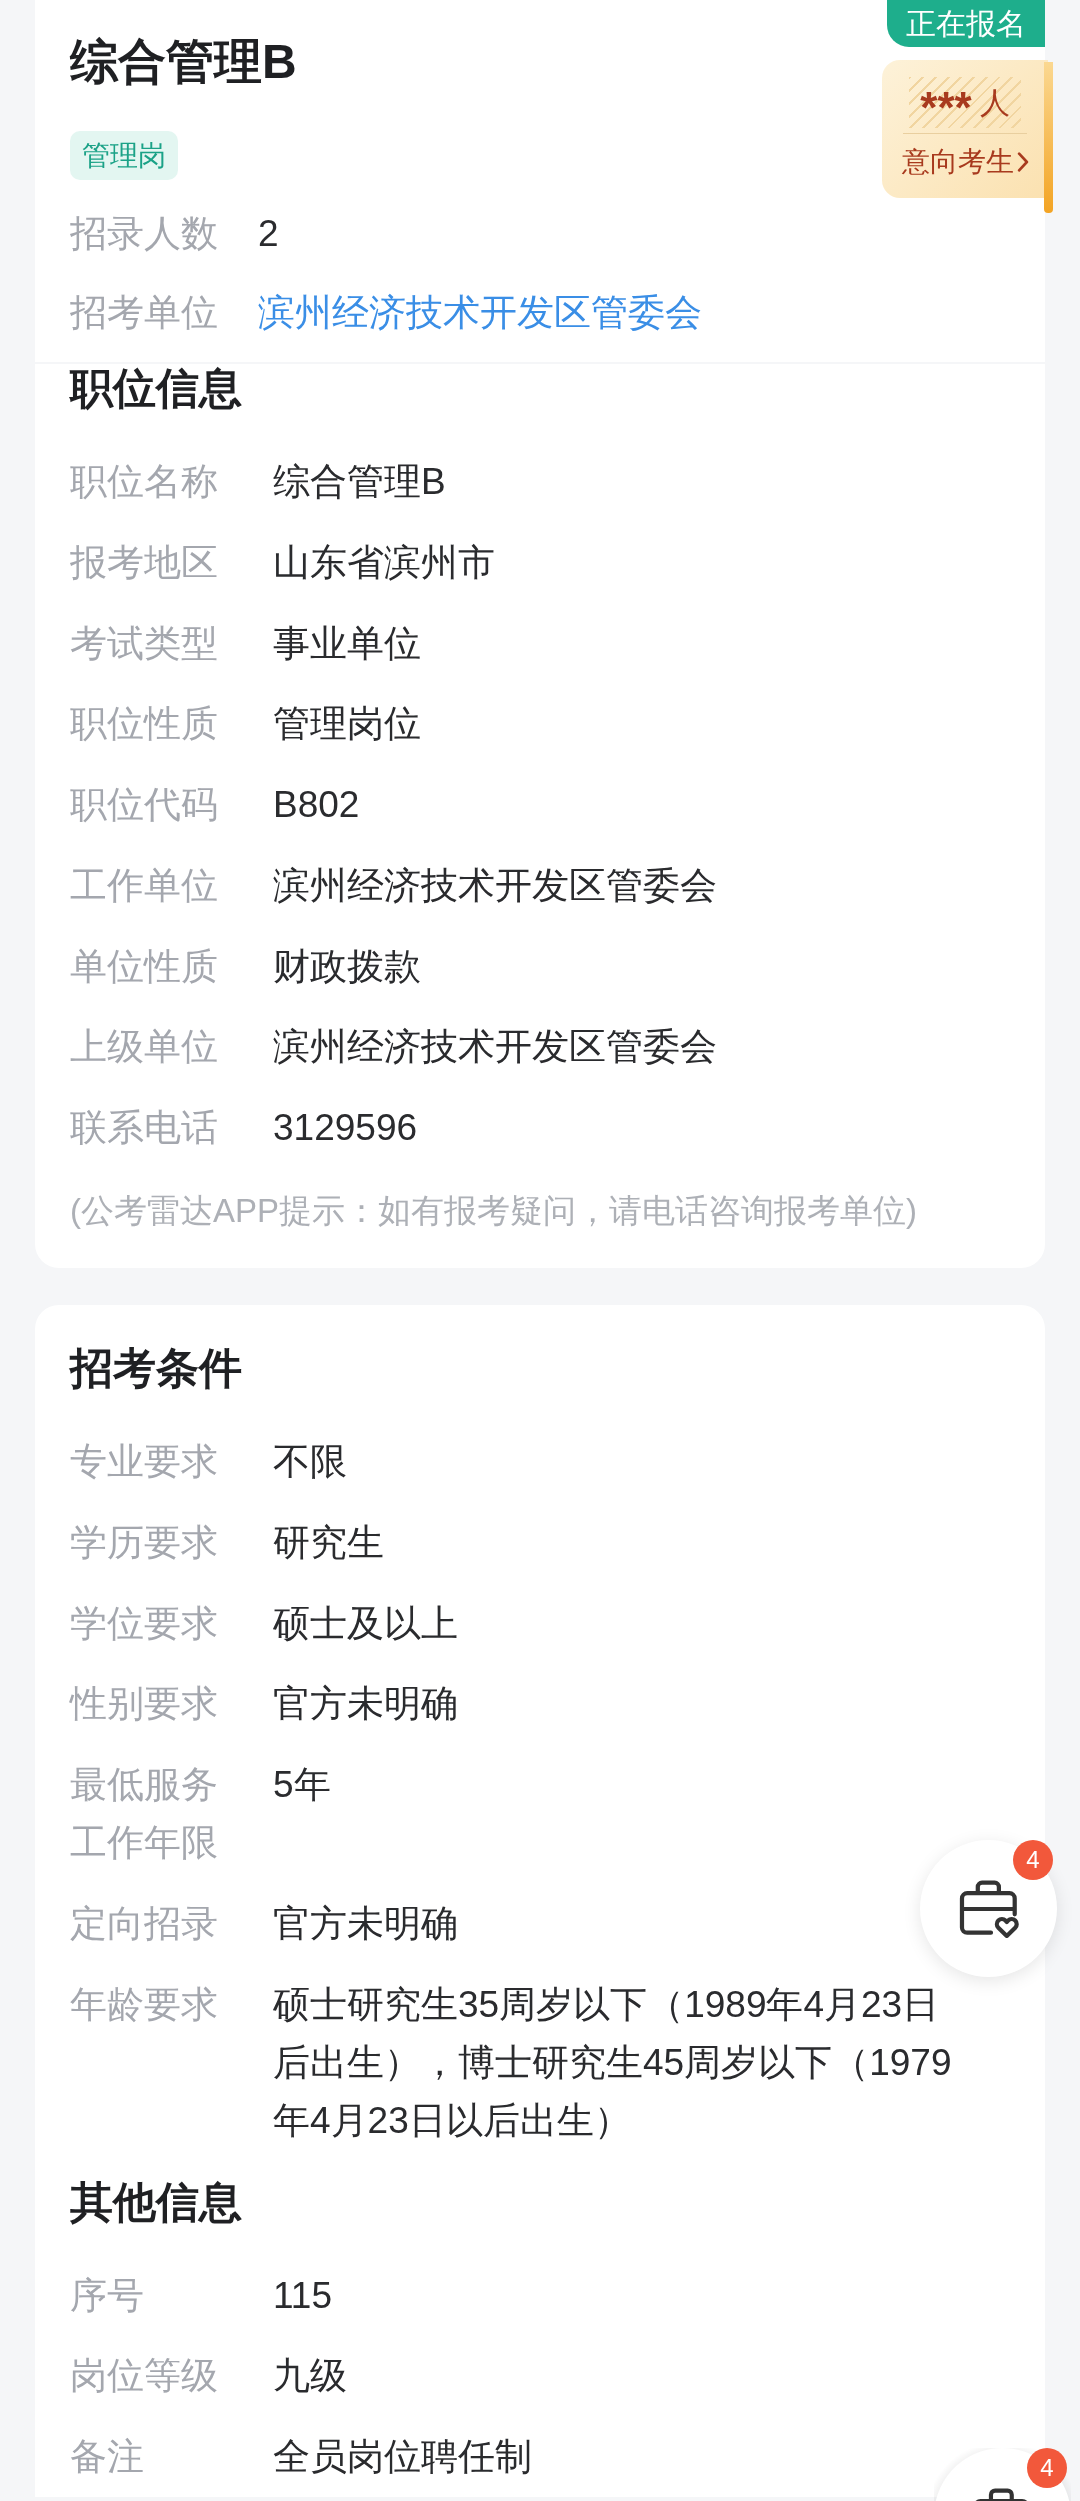  Describe the element at coordinates (144, 966) in the screenshot. I see `field-label: 单位性质` at that location.